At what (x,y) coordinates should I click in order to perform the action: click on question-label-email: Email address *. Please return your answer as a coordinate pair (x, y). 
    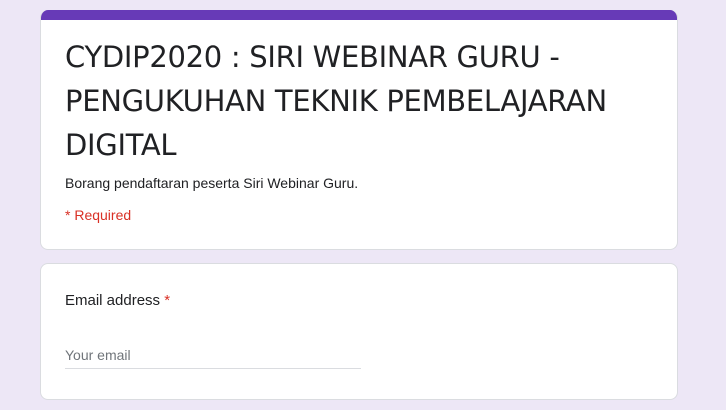
    Looking at the image, I should click on (117, 300).